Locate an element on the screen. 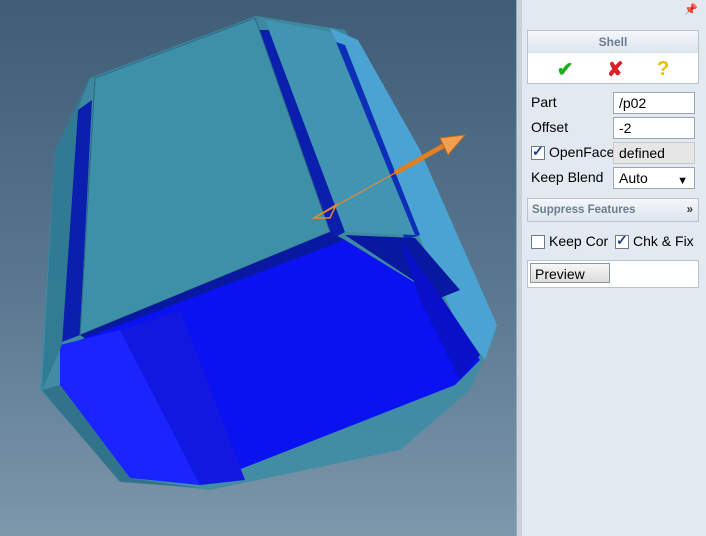  keepblend-row: Keep Blend Auto ▼ is located at coordinates (613, 178).